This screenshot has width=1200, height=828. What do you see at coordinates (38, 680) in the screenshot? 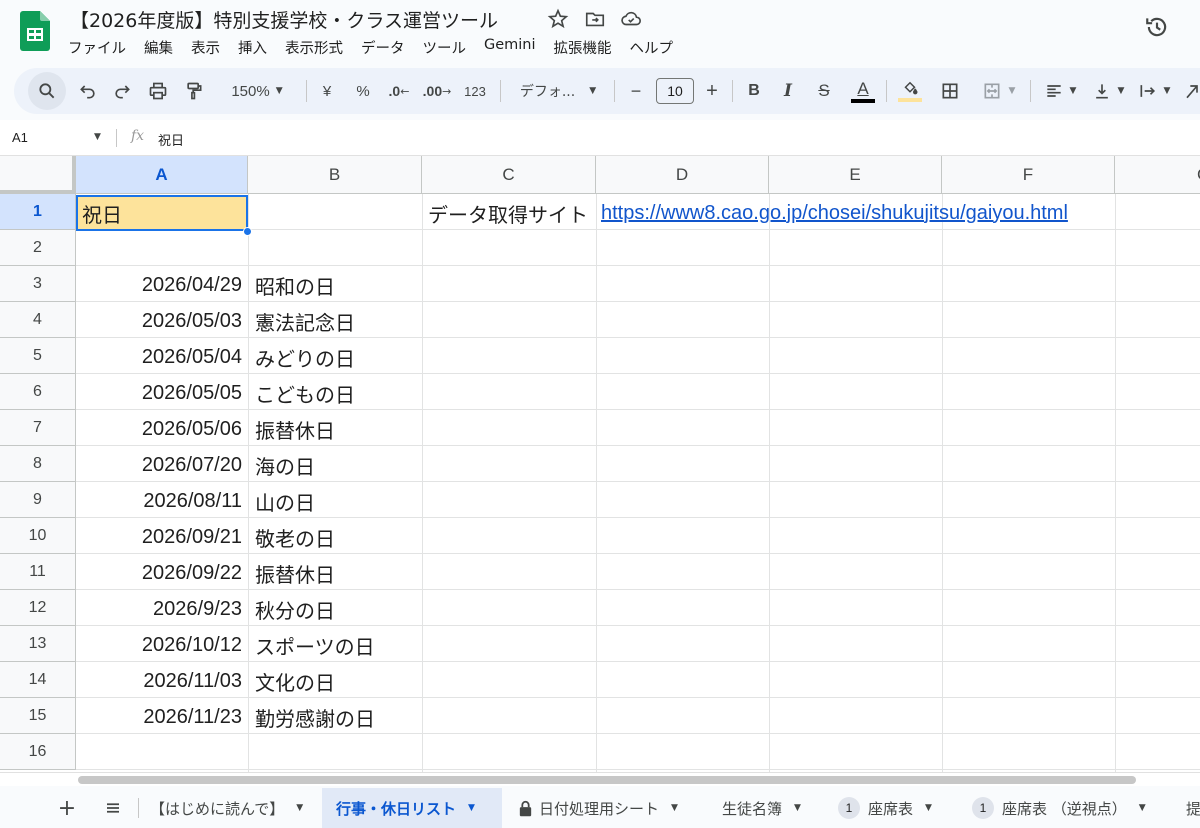
I see `row-header-14: 14` at bounding box center [38, 680].